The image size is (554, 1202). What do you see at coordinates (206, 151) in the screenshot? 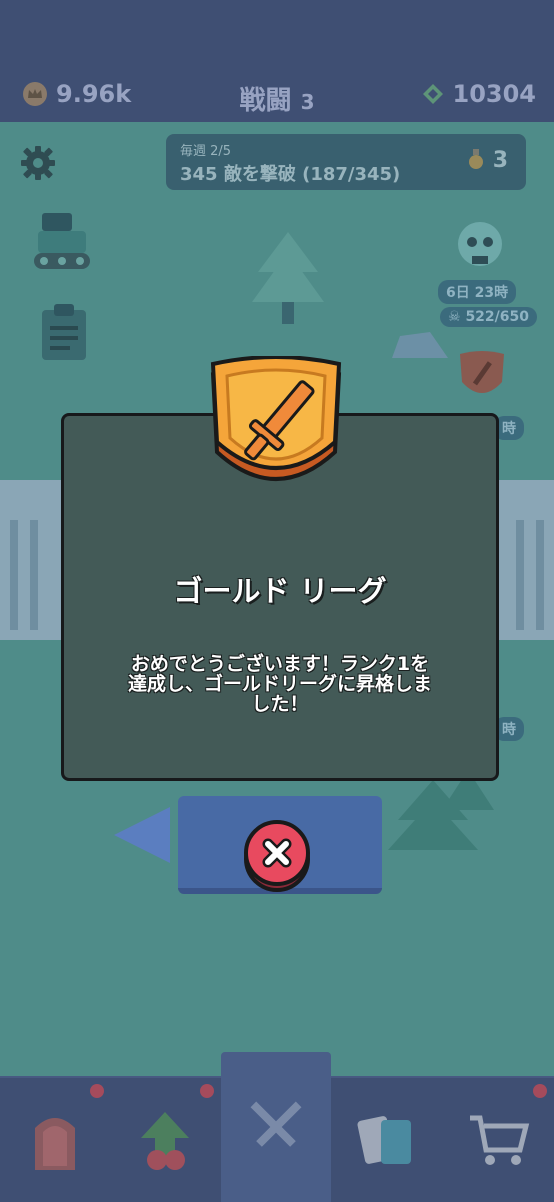
I see `quest-period: 毎週 2/5` at bounding box center [206, 151].